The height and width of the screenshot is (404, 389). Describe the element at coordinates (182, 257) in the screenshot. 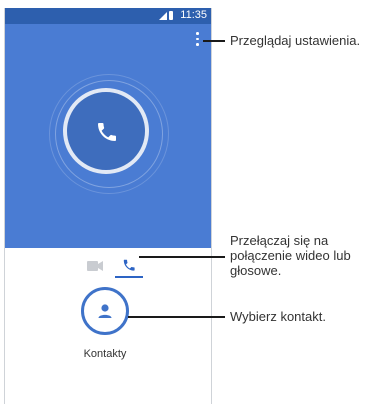

I see `callout-line-toggle` at that location.